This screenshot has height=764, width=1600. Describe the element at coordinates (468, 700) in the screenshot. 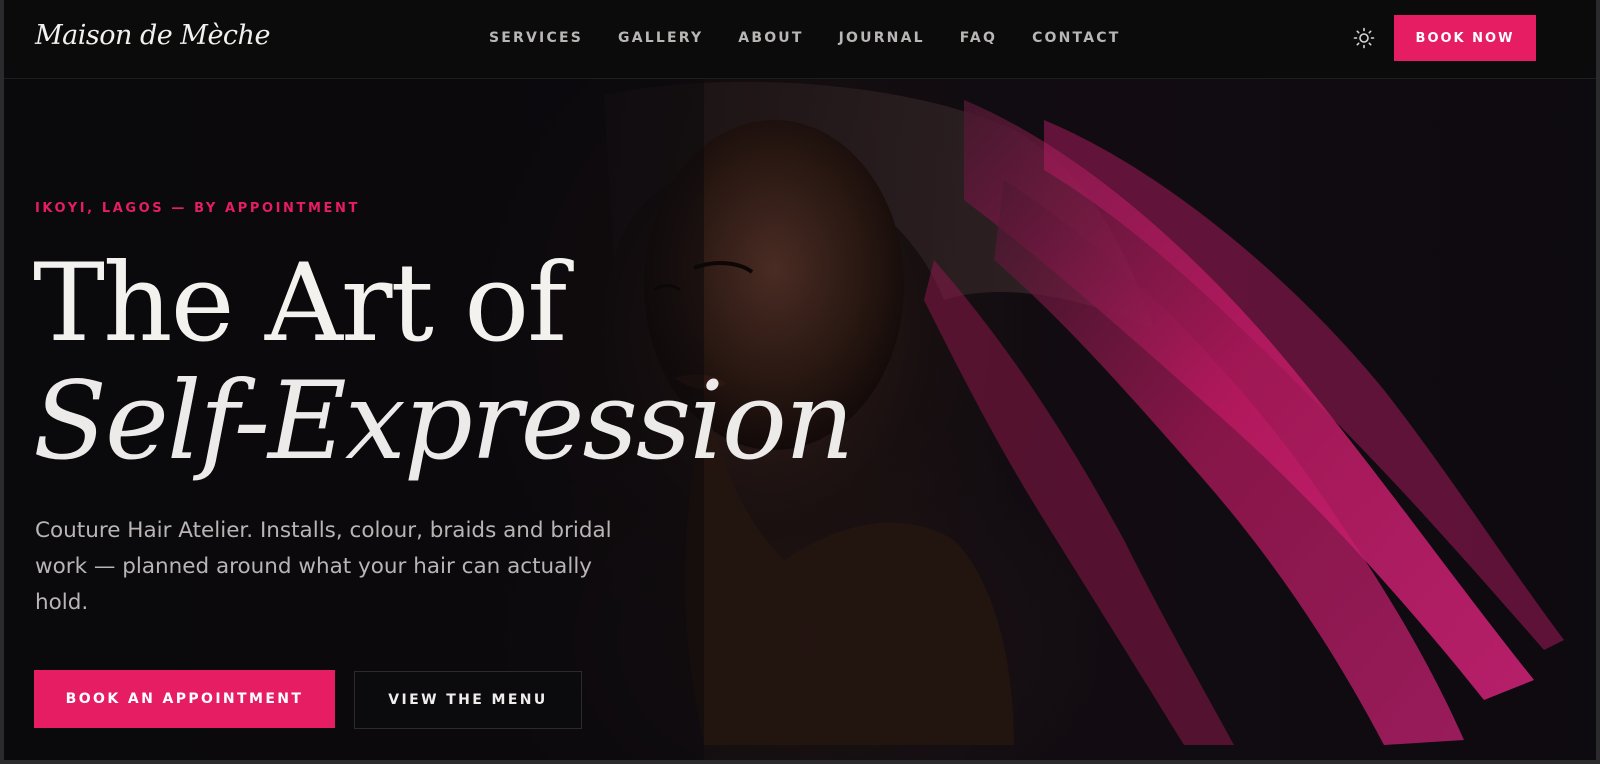

I see `view-menu-button: VIEW THE MENU` at that location.